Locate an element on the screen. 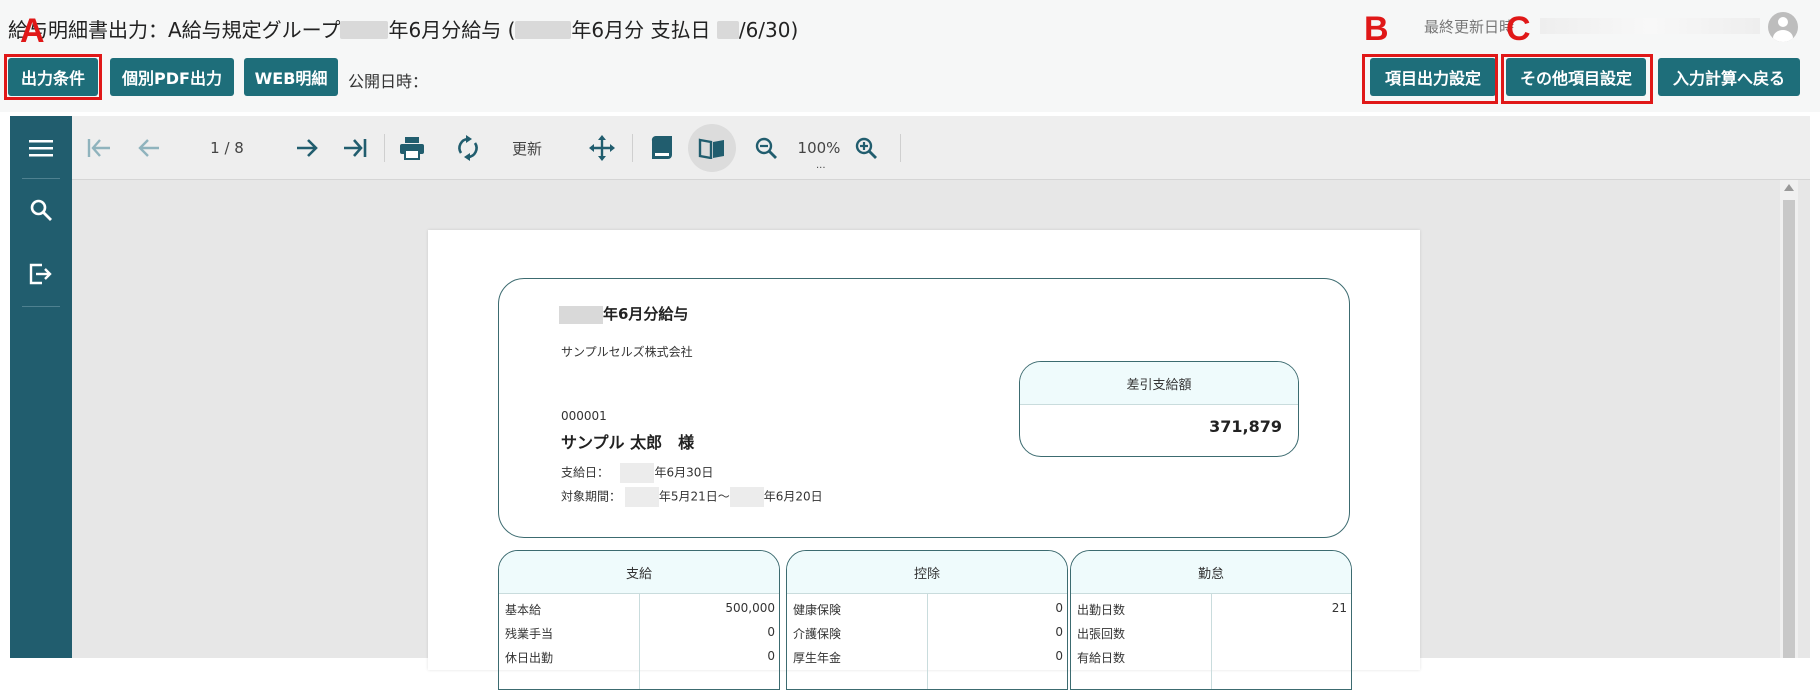 The image size is (1820, 690). net-pay-label: 差引支給額 is located at coordinates (1159, 383).